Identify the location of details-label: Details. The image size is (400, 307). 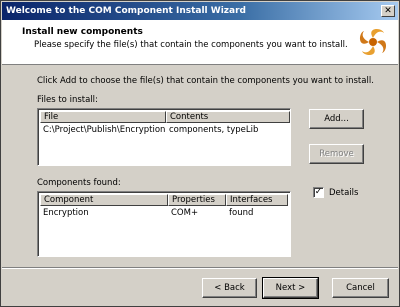
(343, 193).